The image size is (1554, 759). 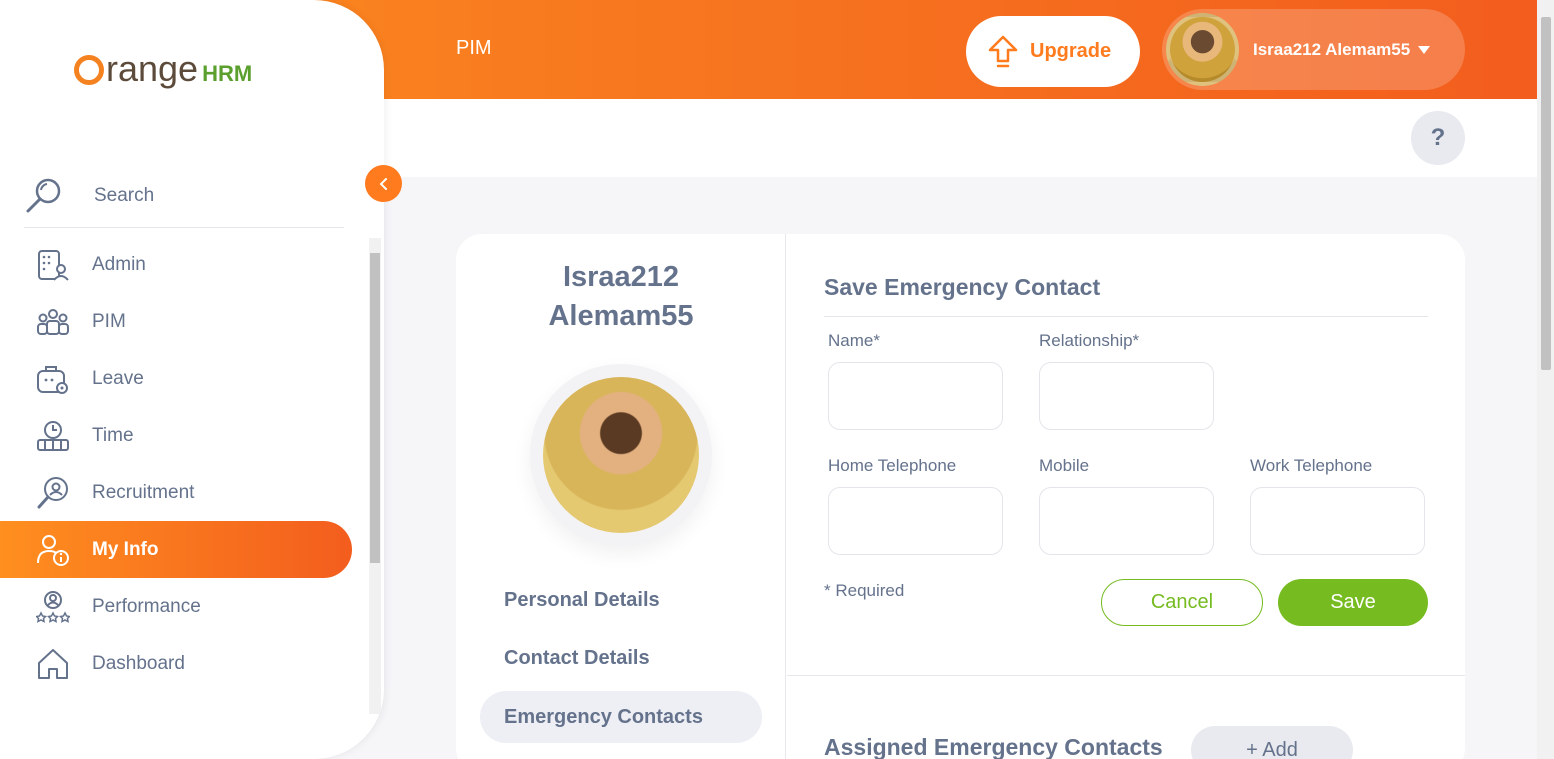 What do you see at coordinates (962, 287) in the screenshot?
I see `form-title: Save Emergency Contact` at bounding box center [962, 287].